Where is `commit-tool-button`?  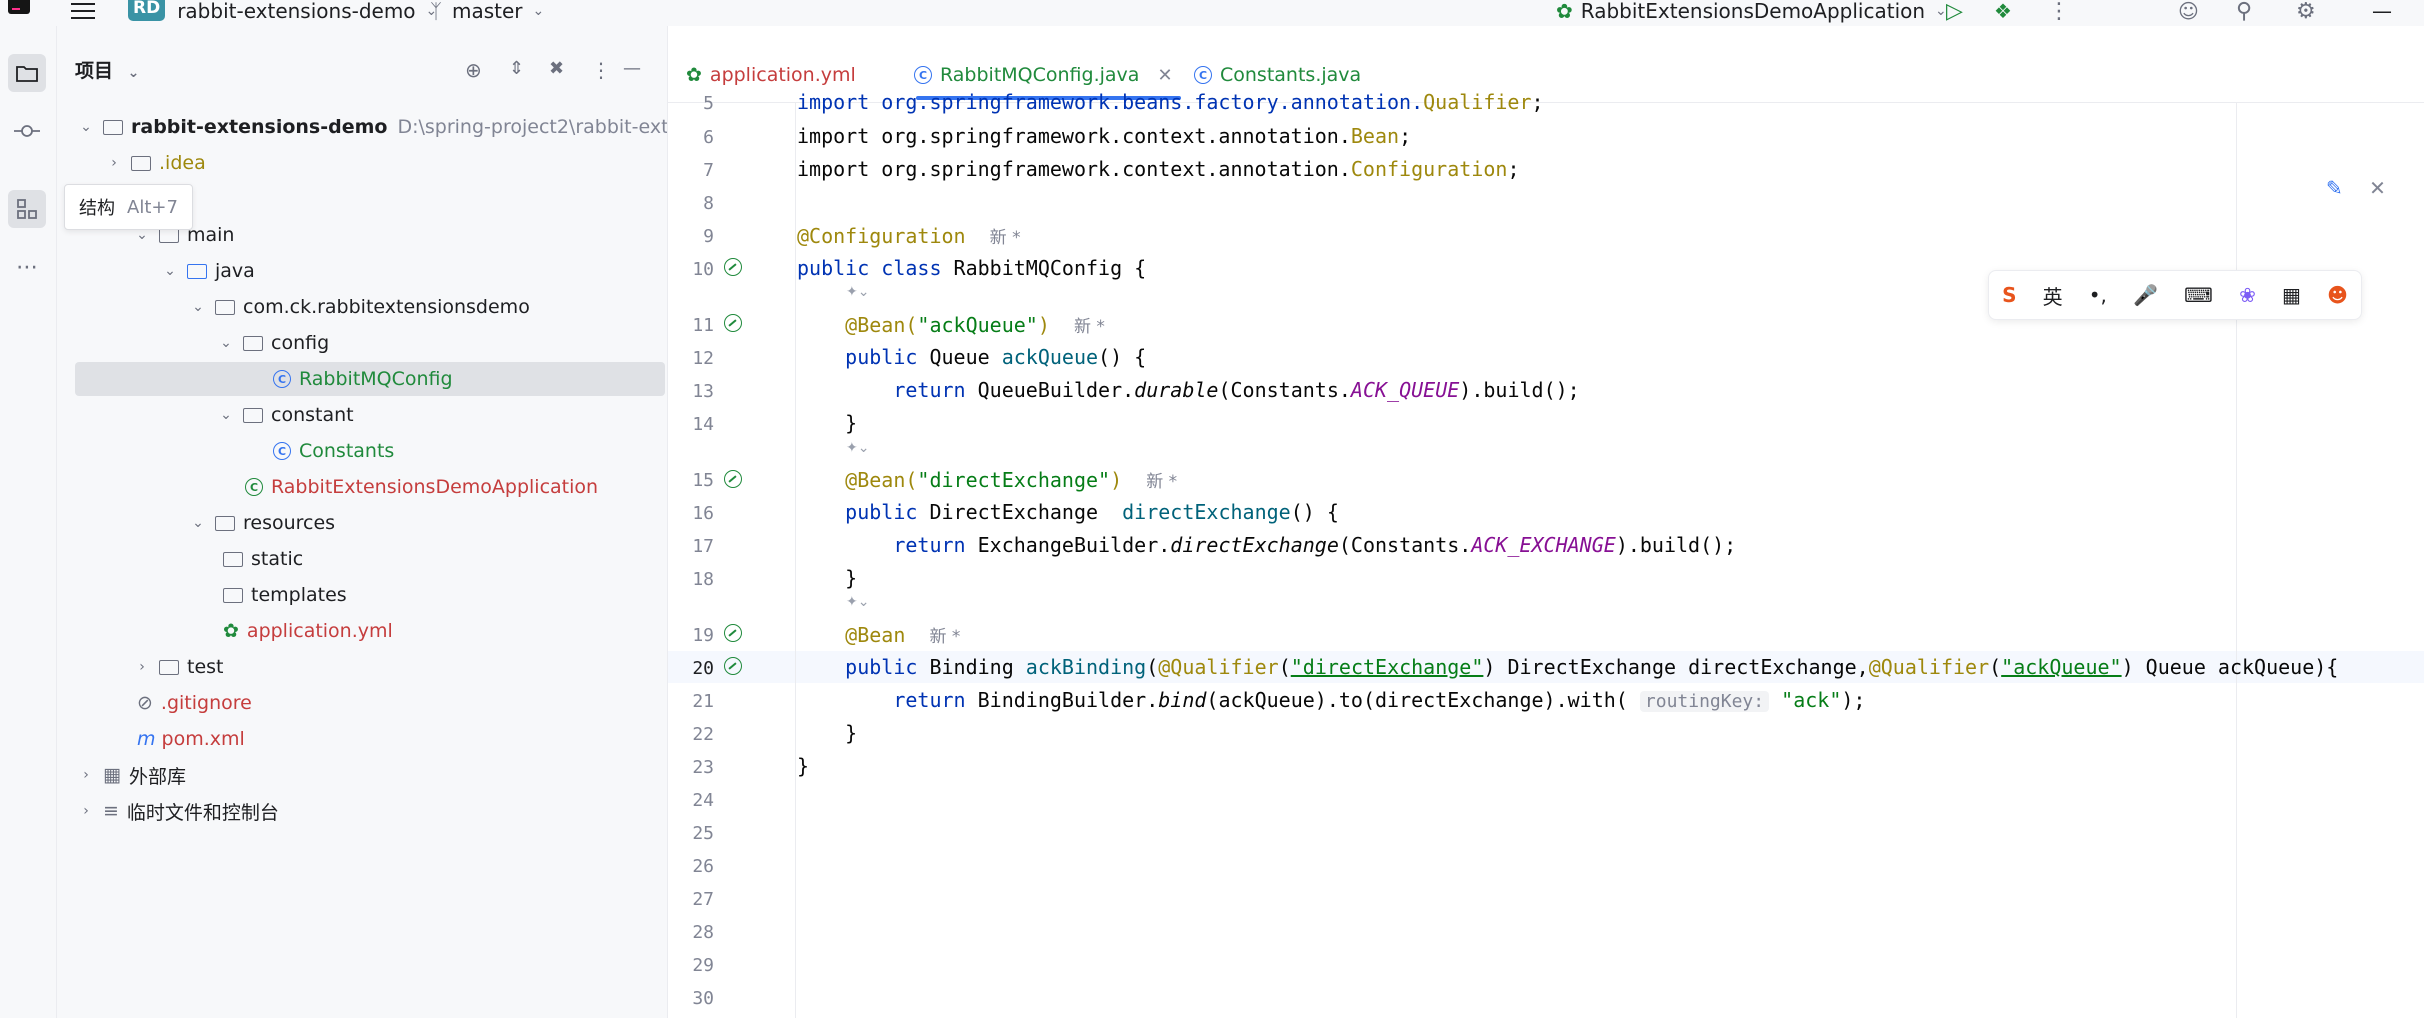
commit-tool-button is located at coordinates (27, 131).